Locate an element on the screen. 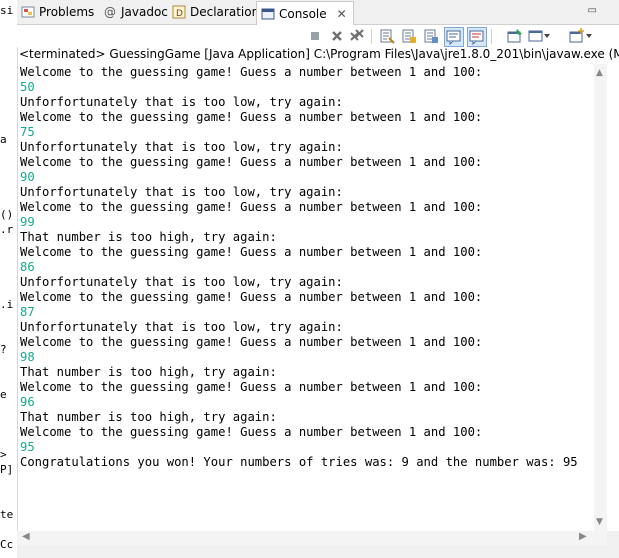 The height and width of the screenshot is (558, 619). remove-all-terminated-icon is located at coordinates (357, 36).